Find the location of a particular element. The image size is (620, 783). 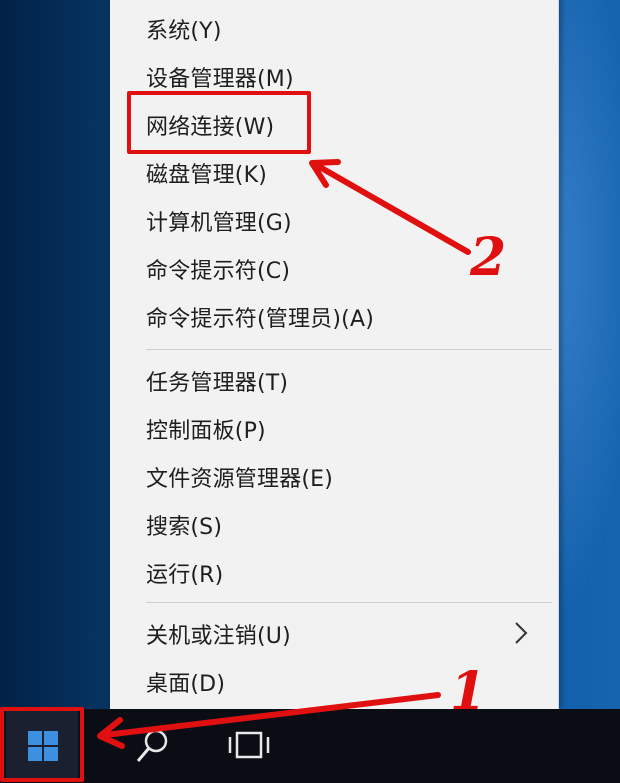

menu-item-desktop: 桌面(D) is located at coordinates (346, 682).